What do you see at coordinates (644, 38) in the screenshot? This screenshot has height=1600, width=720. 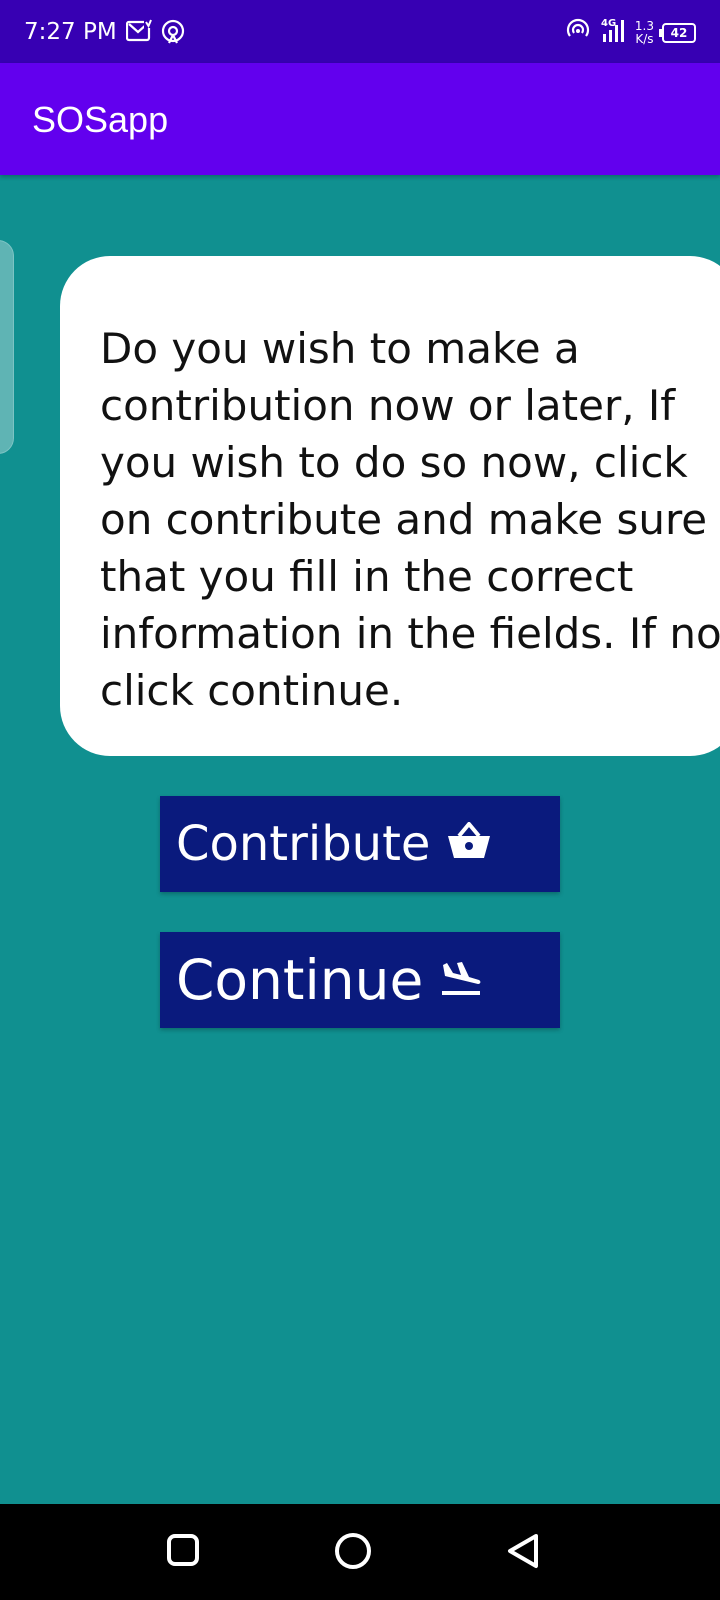 I see `network-speed-unit: K/s` at bounding box center [644, 38].